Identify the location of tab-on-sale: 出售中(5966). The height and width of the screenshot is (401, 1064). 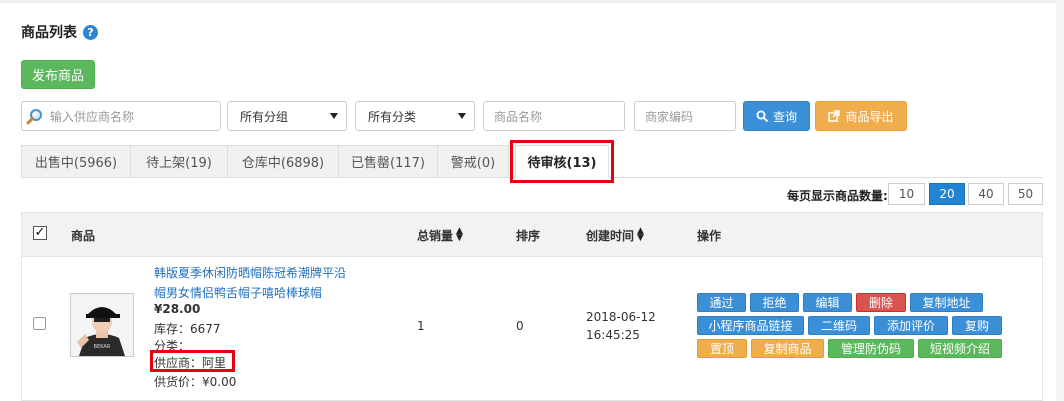
(76, 161).